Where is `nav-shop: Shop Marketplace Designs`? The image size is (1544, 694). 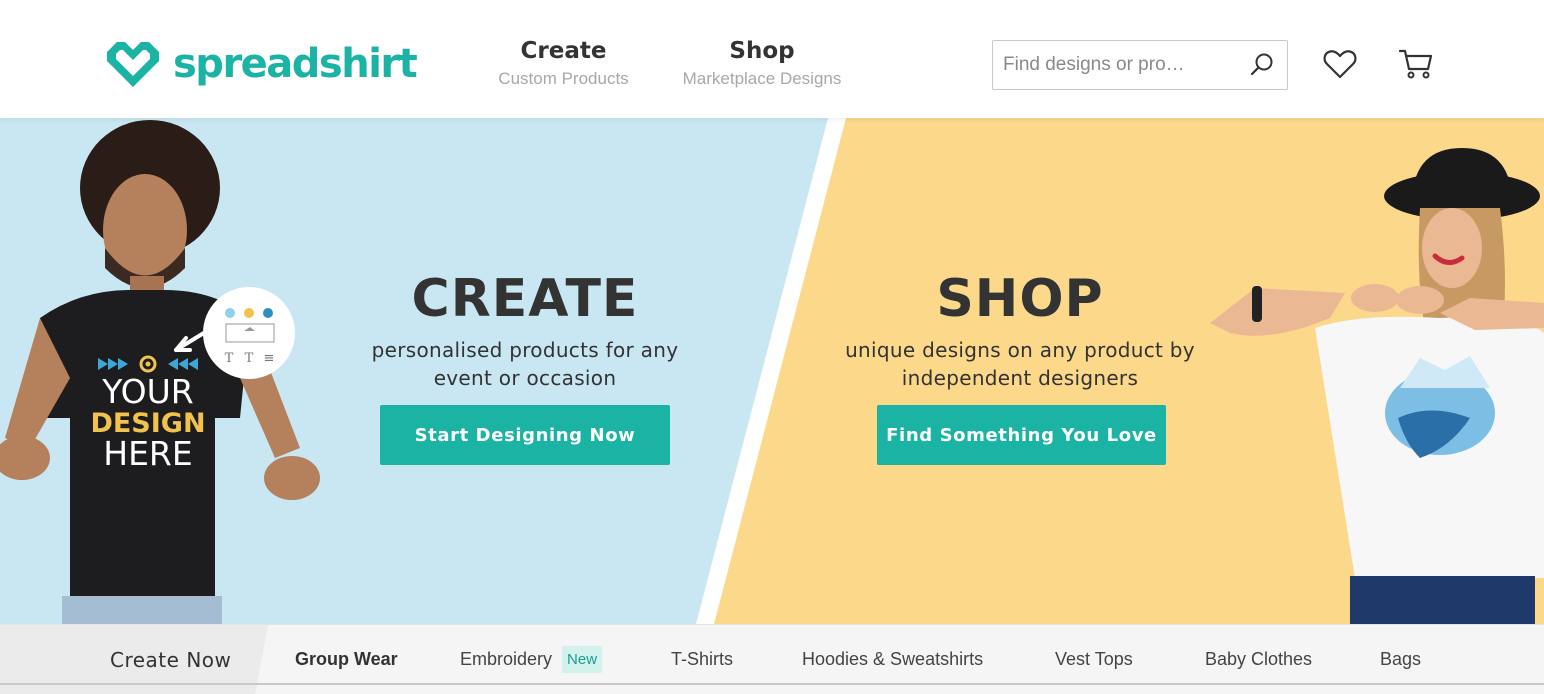
nav-shop: Shop Marketplace Designs is located at coordinates (762, 63).